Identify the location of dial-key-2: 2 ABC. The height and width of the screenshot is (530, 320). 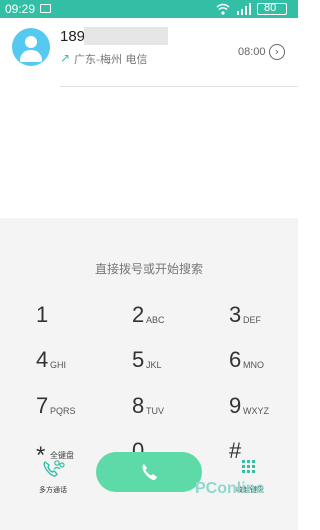
(177, 322).